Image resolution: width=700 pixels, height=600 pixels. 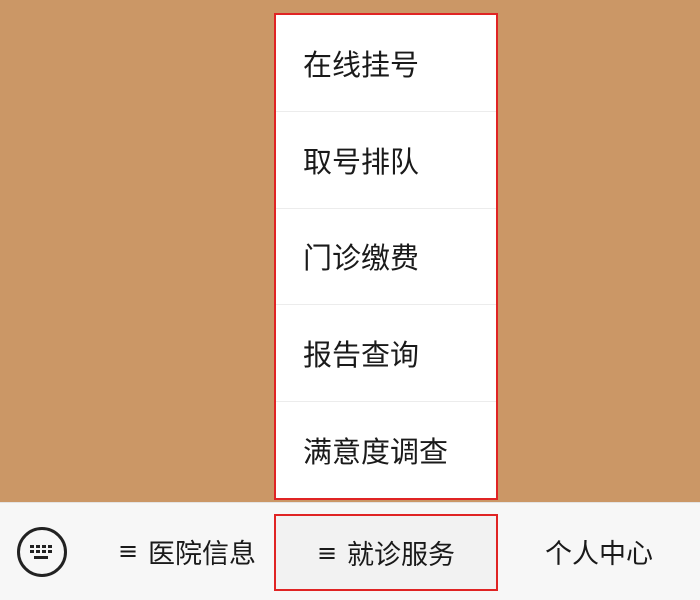 What do you see at coordinates (202, 554) in the screenshot?
I see `menu-hospital-info-label: 医院信息` at bounding box center [202, 554].